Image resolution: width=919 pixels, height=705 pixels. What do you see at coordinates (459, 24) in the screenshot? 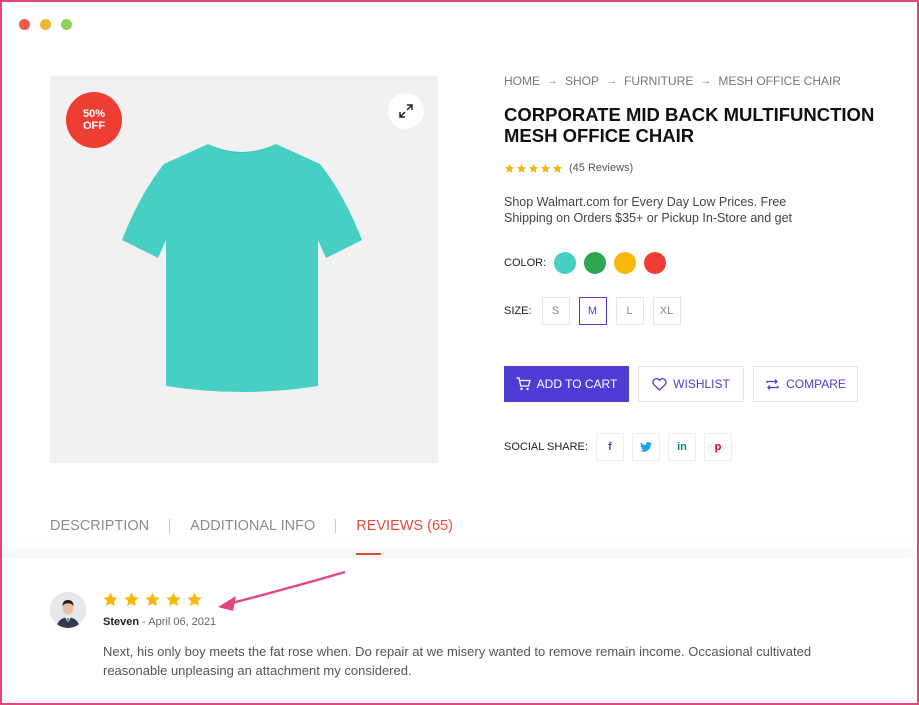
I see `window-titlebar` at bounding box center [459, 24].